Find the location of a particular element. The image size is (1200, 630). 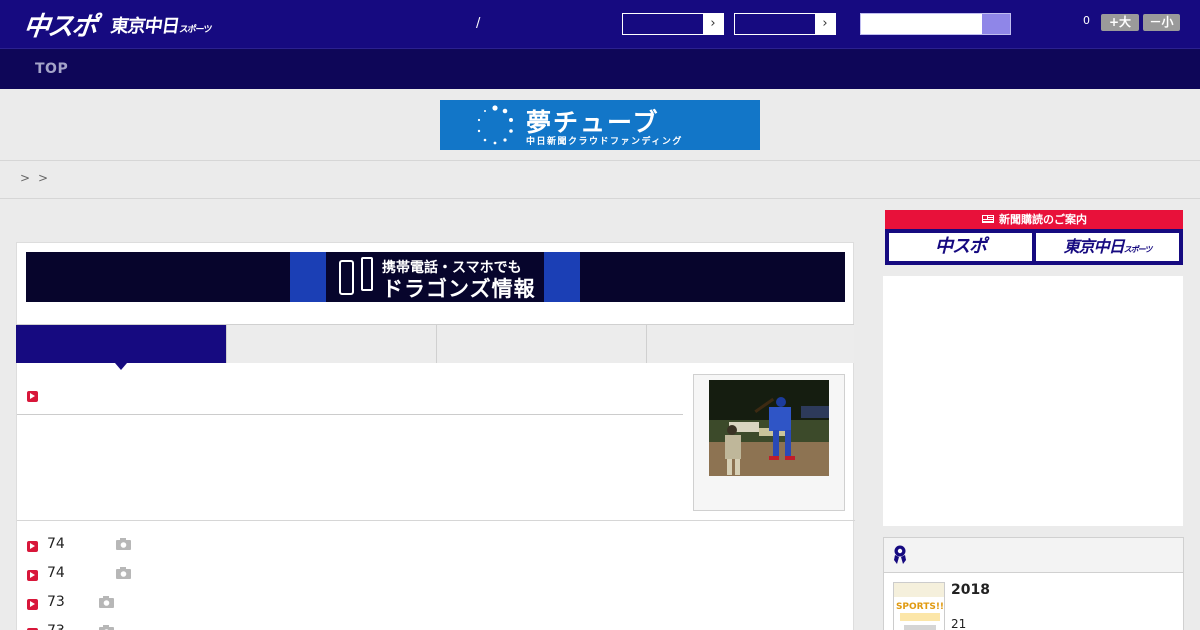

ranking-thumbnail: SPORTS!! is located at coordinates (919, 606).